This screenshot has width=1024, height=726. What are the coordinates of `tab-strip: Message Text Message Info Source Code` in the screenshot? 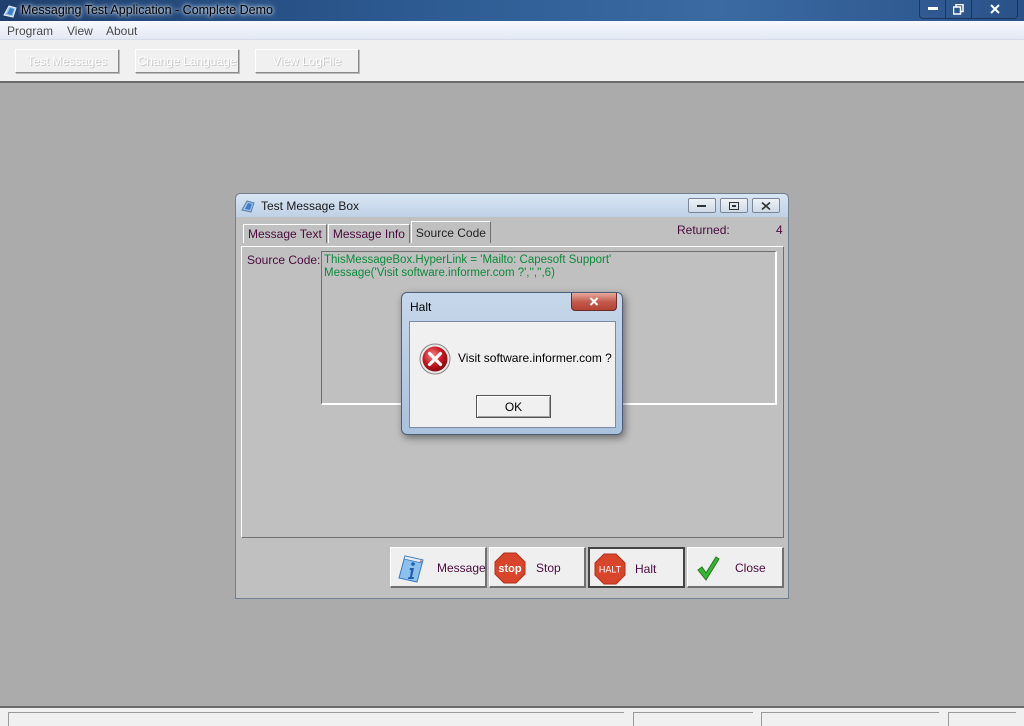 It's located at (367, 232).